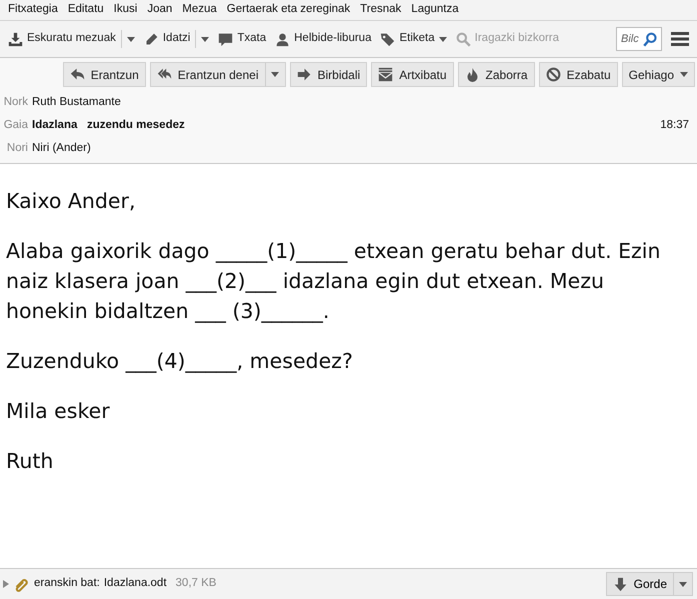 Image resolution: width=697 pixels, height=599 pixels. What do you see at coordinates (167, 39) in the screenshot?
I see `toolbar-button: Idatzi` at bounding box center [167, 39].